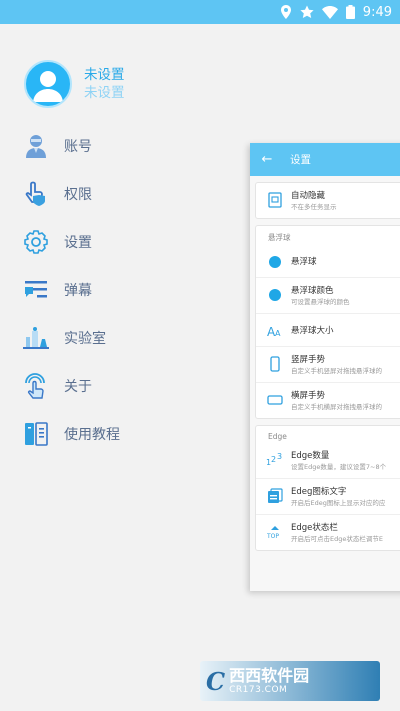 The height and width of the screenshot is (711, 400). What do you see at coordinates (36, 146) in the screenshot?
I see `account-icon` at bounding box center [36, 146].